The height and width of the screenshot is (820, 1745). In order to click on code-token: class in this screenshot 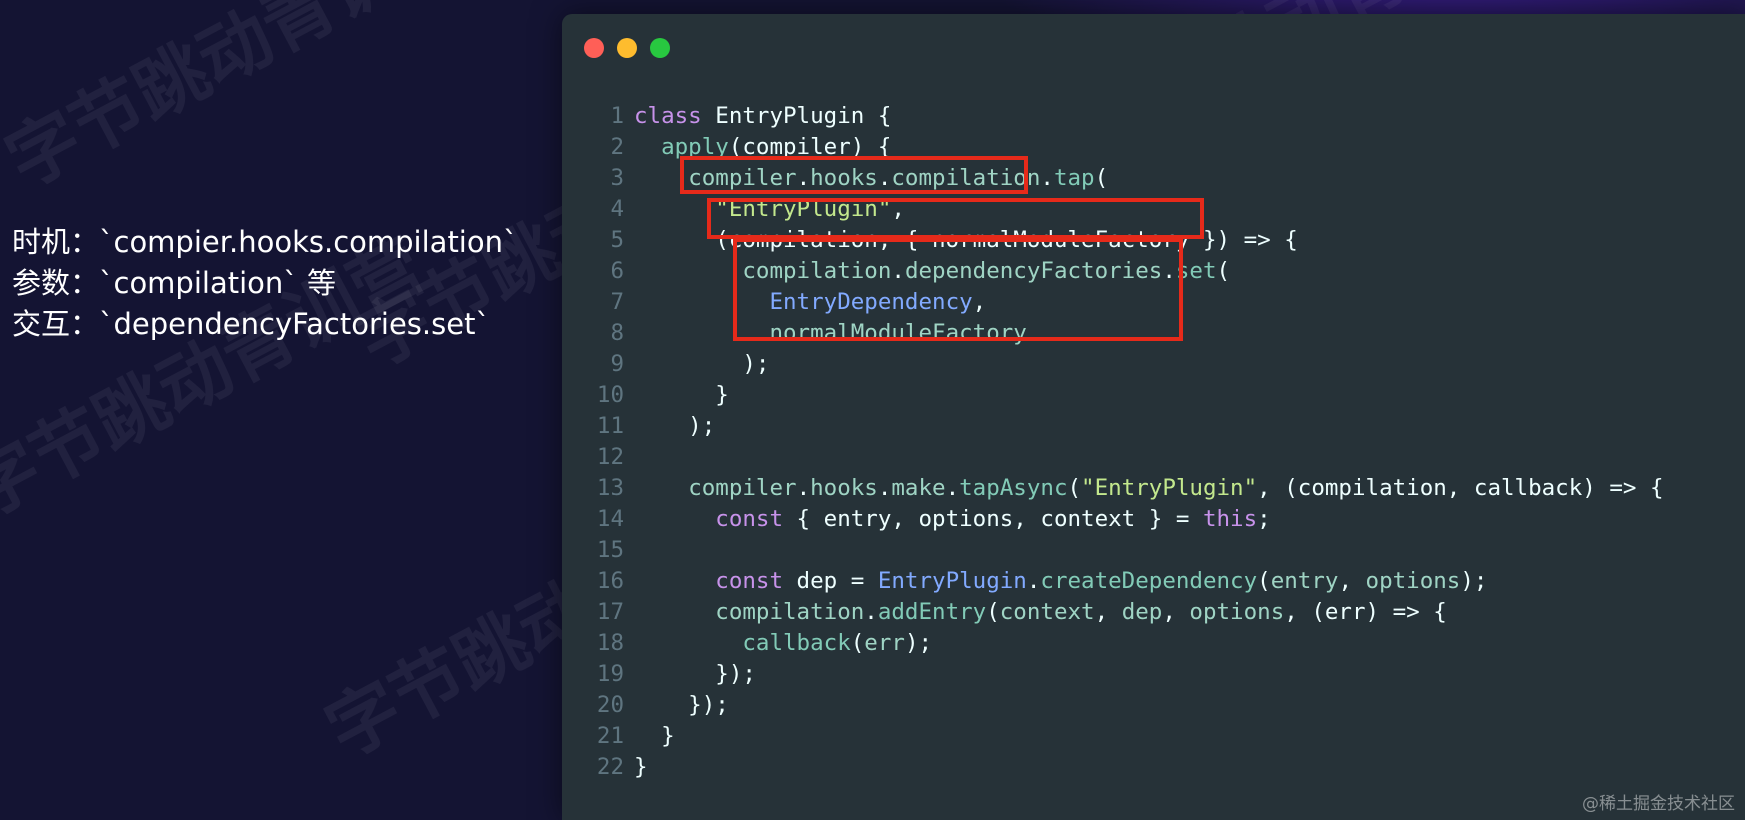, I will do `click(668, 116)`.